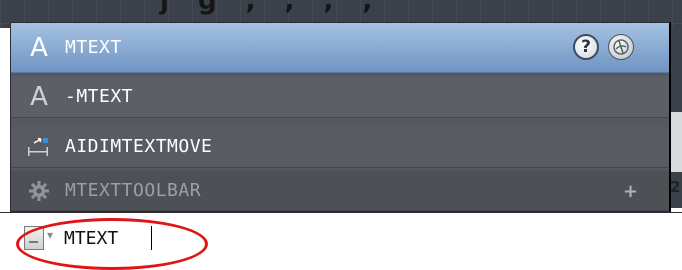 Image resolution: width=682 pixels, height=270 pixels. What do you see at coordinates (99, 96) in the screenshot?
I see `autocomplete-item-label: -MTEXT` at bounding box center [99, 96].